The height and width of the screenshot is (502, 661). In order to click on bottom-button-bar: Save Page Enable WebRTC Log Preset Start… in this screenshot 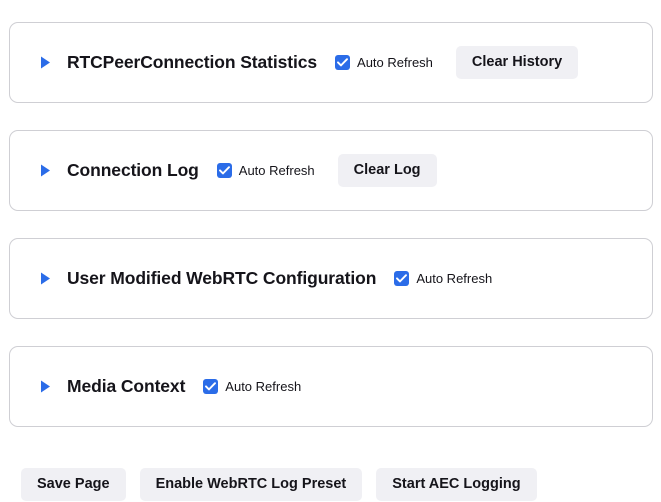, I will do `click(330, 477)`.